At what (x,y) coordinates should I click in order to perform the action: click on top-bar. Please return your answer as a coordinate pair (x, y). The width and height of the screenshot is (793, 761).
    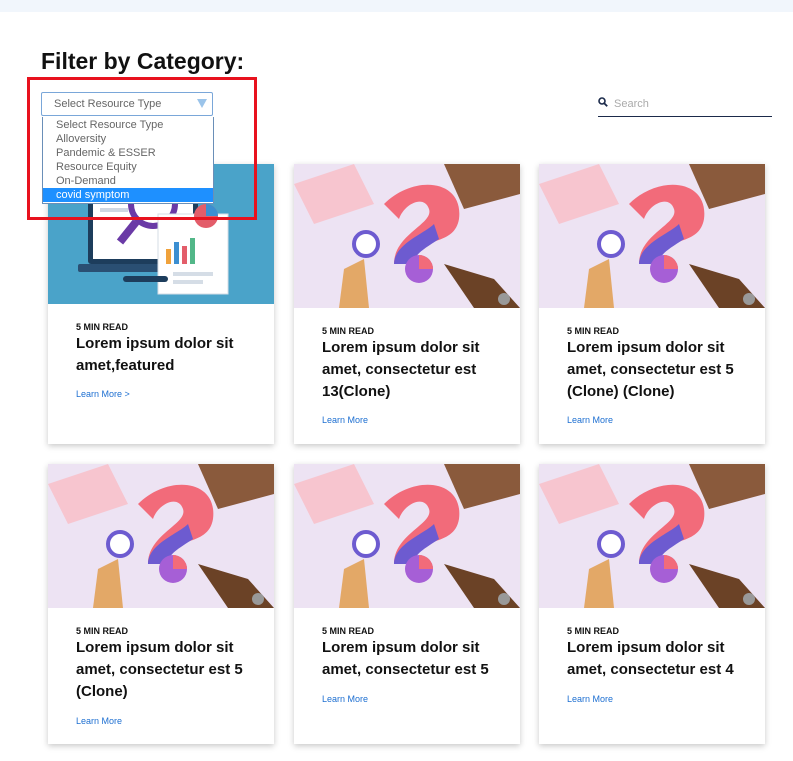
    Looking at the image, I should click on (396, 6).